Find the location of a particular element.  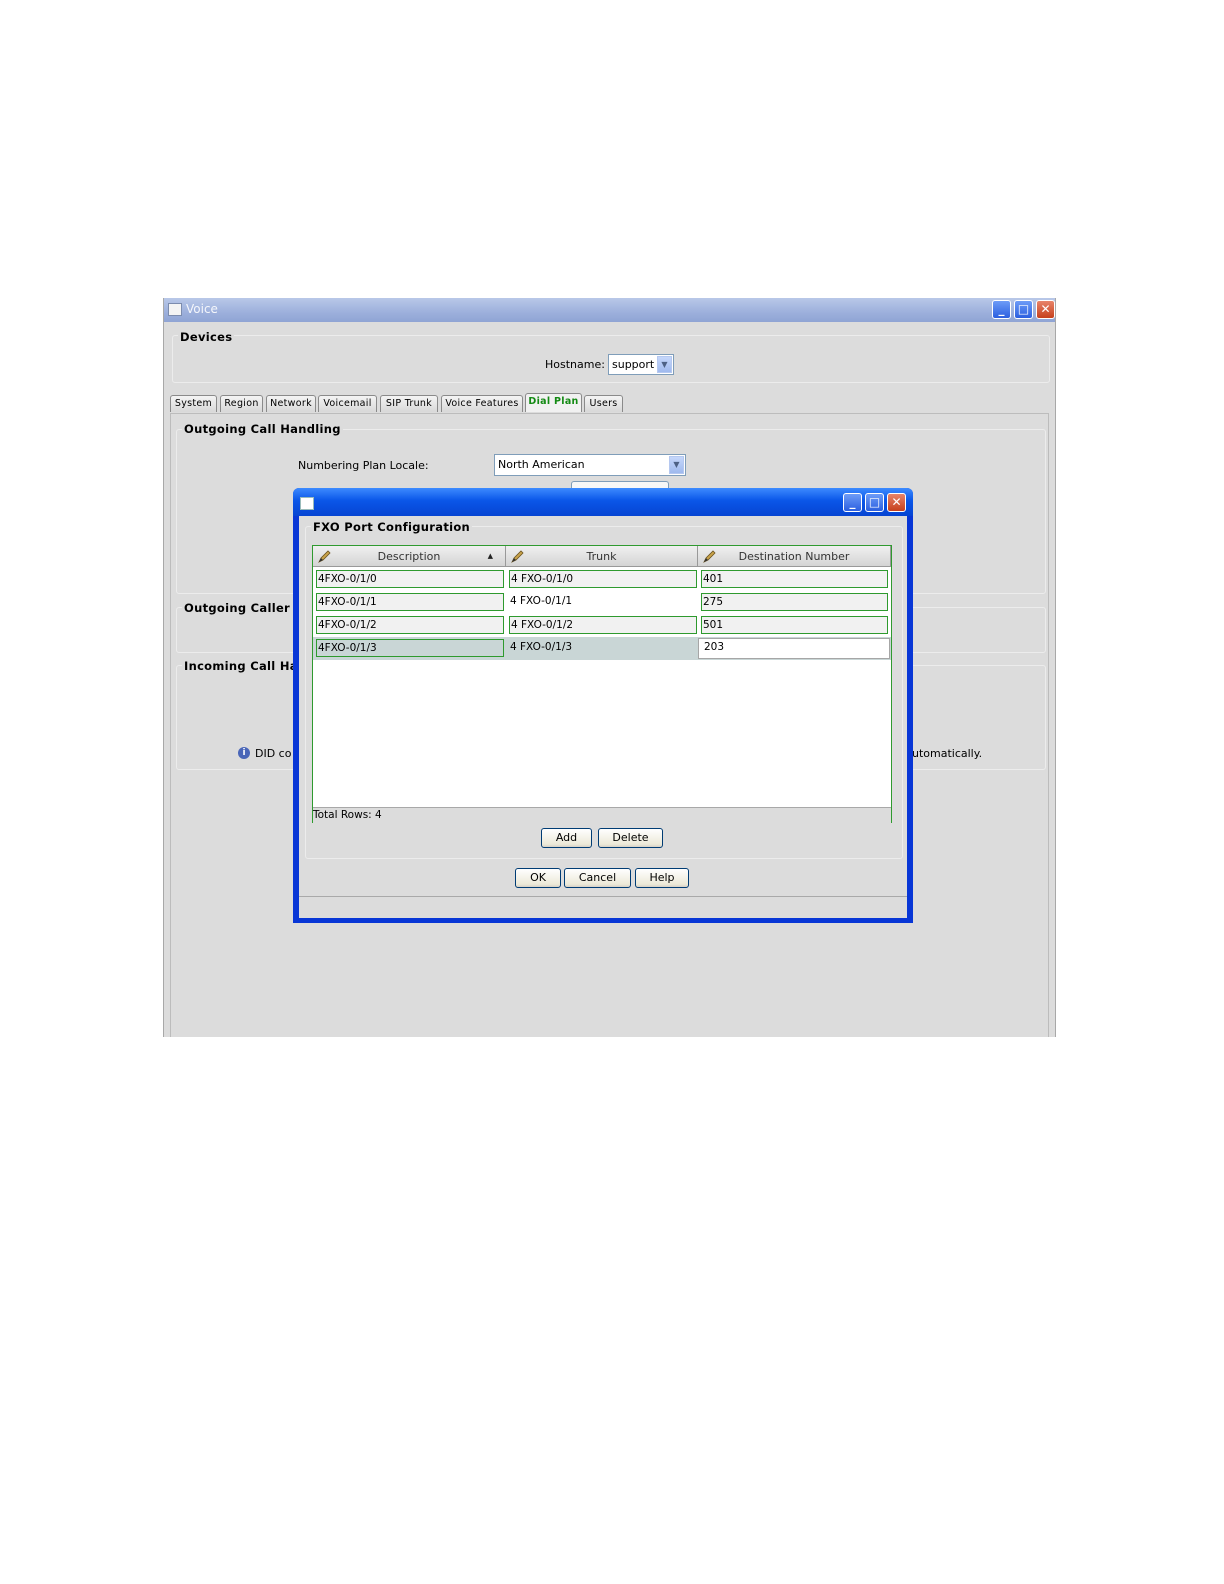

dialog-close-button: ✕ is located at coordinates (896, 502).